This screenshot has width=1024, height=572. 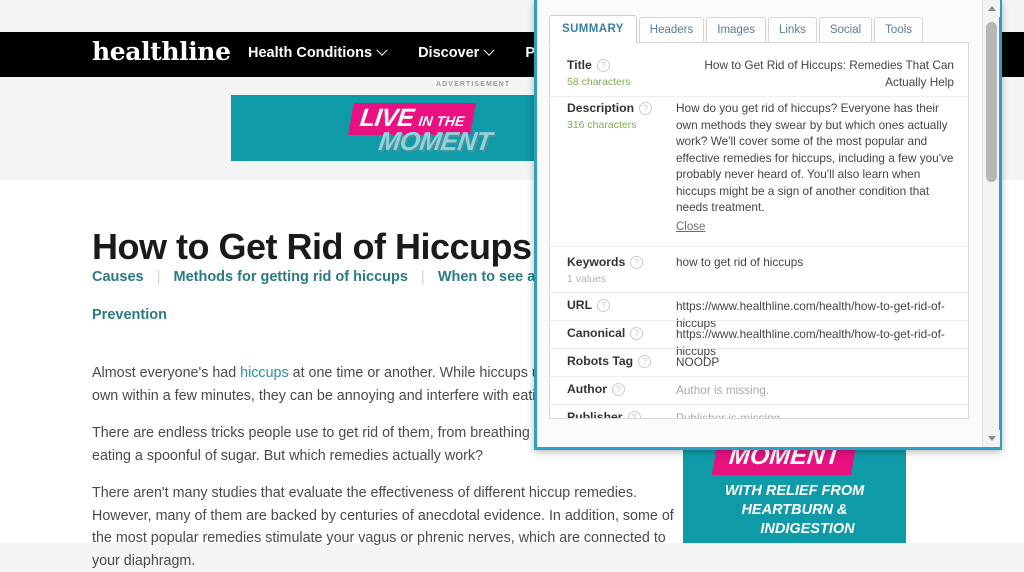 I want to click on panel-scrollbar, so click(x=991, y=223).